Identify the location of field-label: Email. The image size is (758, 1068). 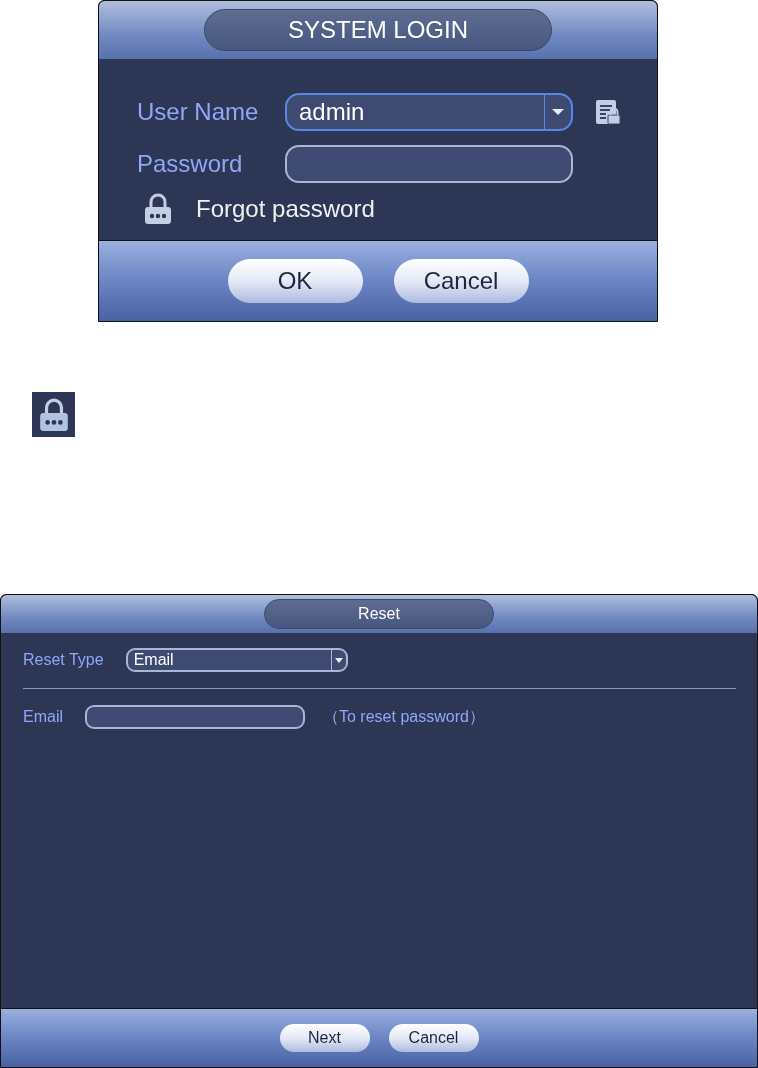
(43, 717).